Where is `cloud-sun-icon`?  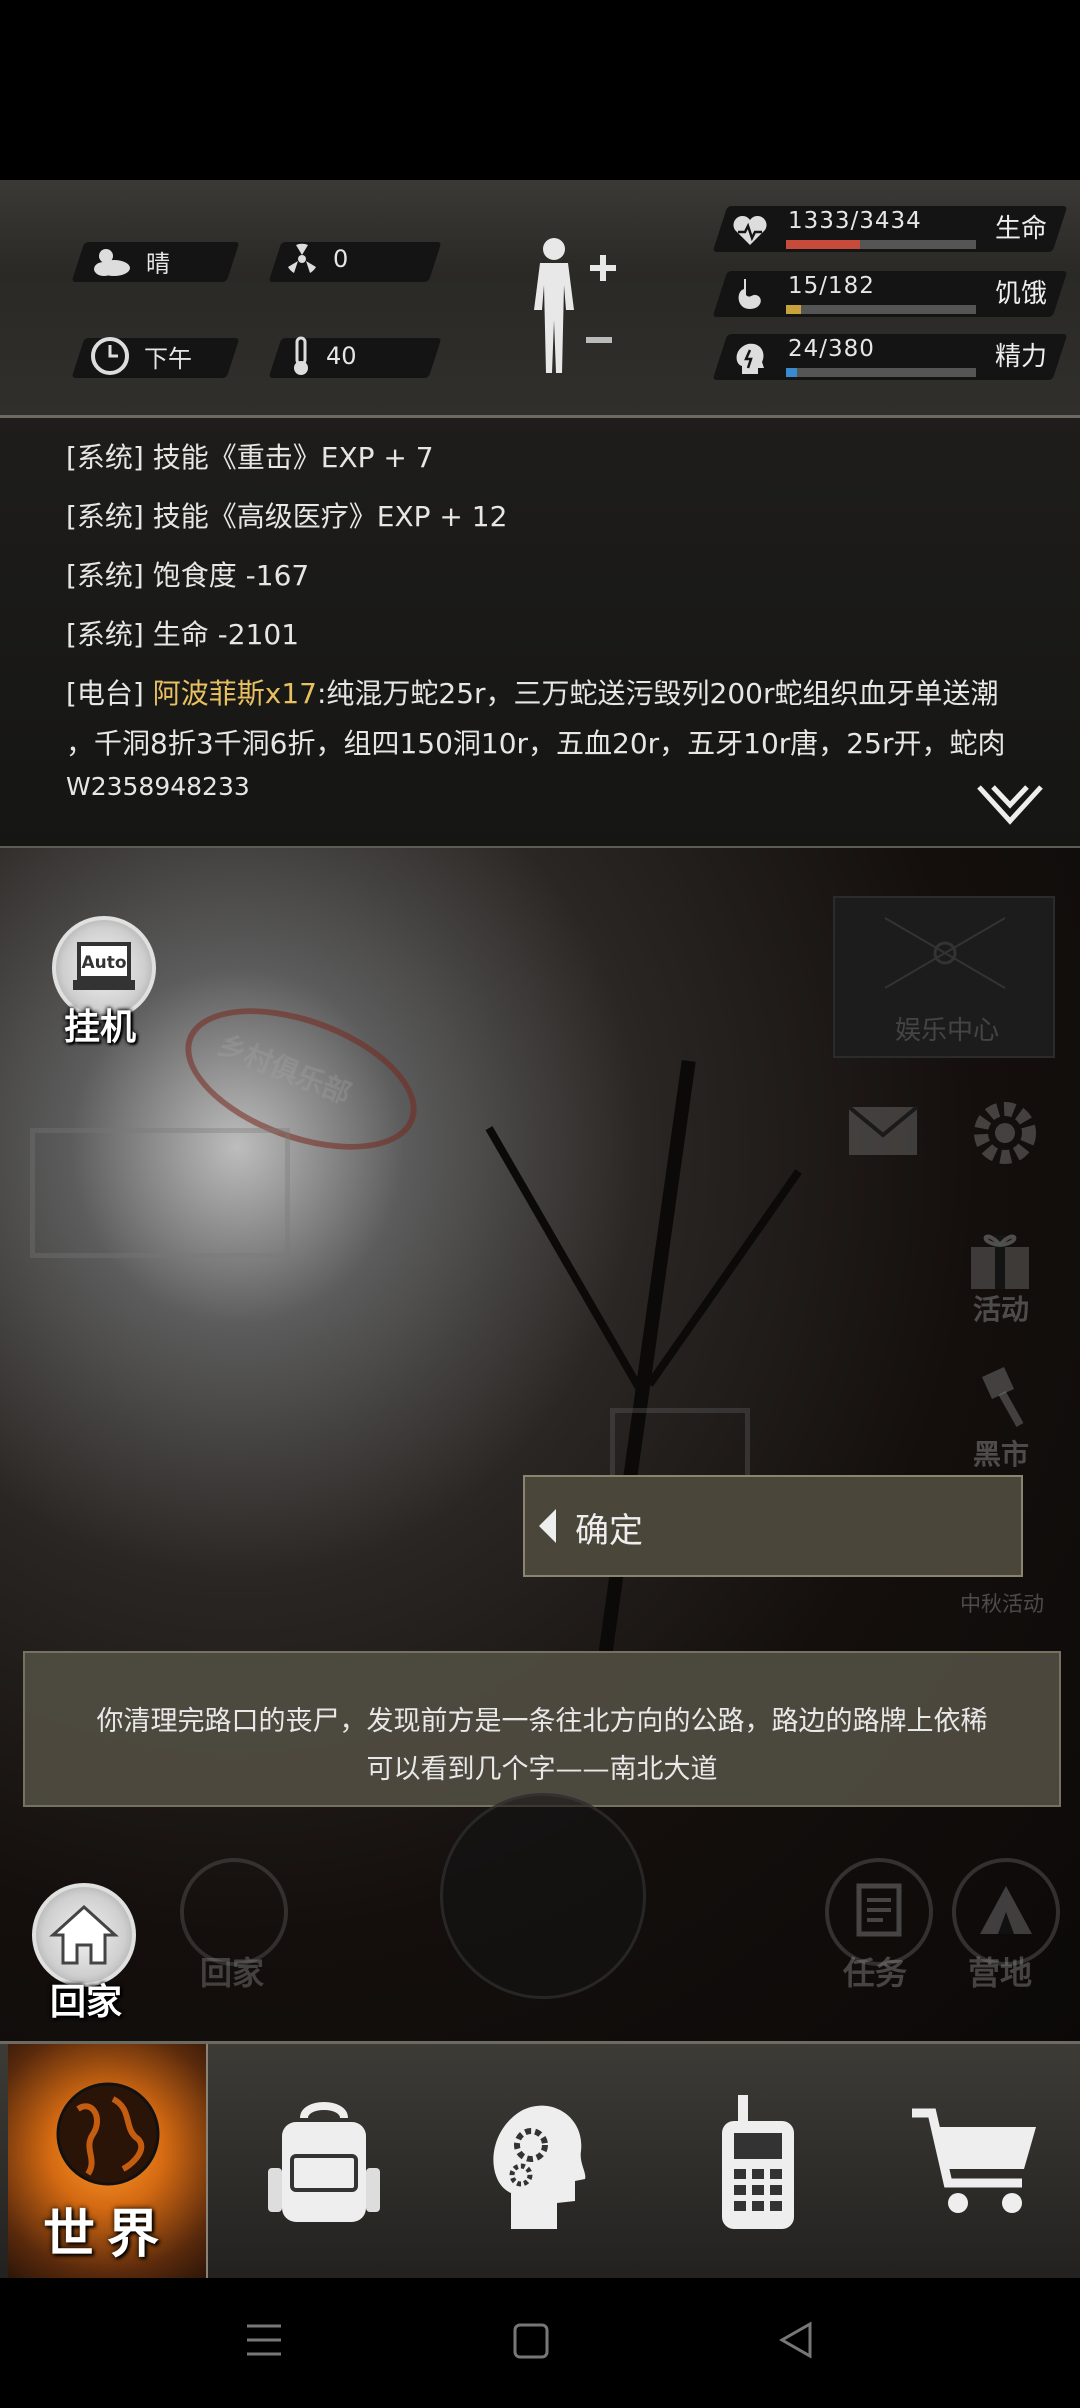 cloud-sun-icon is located at coordinates (112, 262).